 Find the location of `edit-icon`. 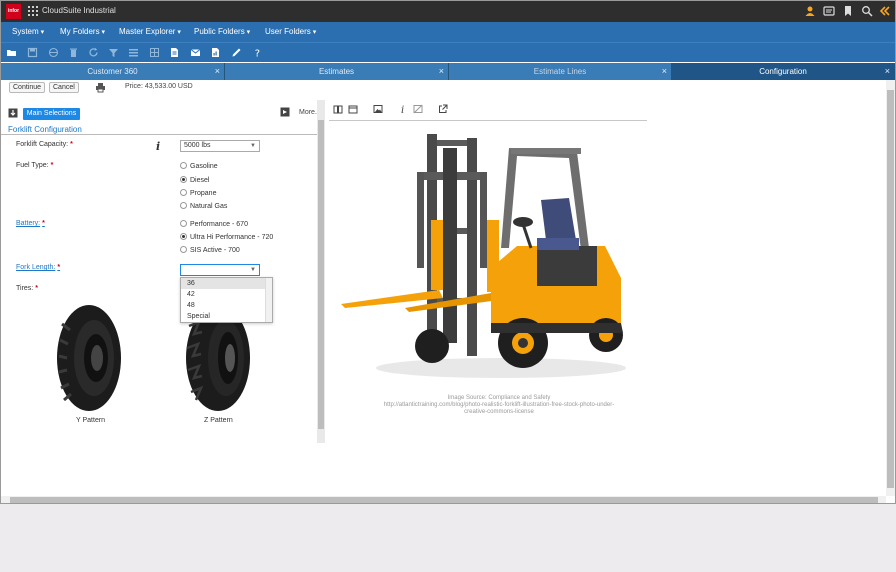

edit-icon is located at coordinates (236, 52).